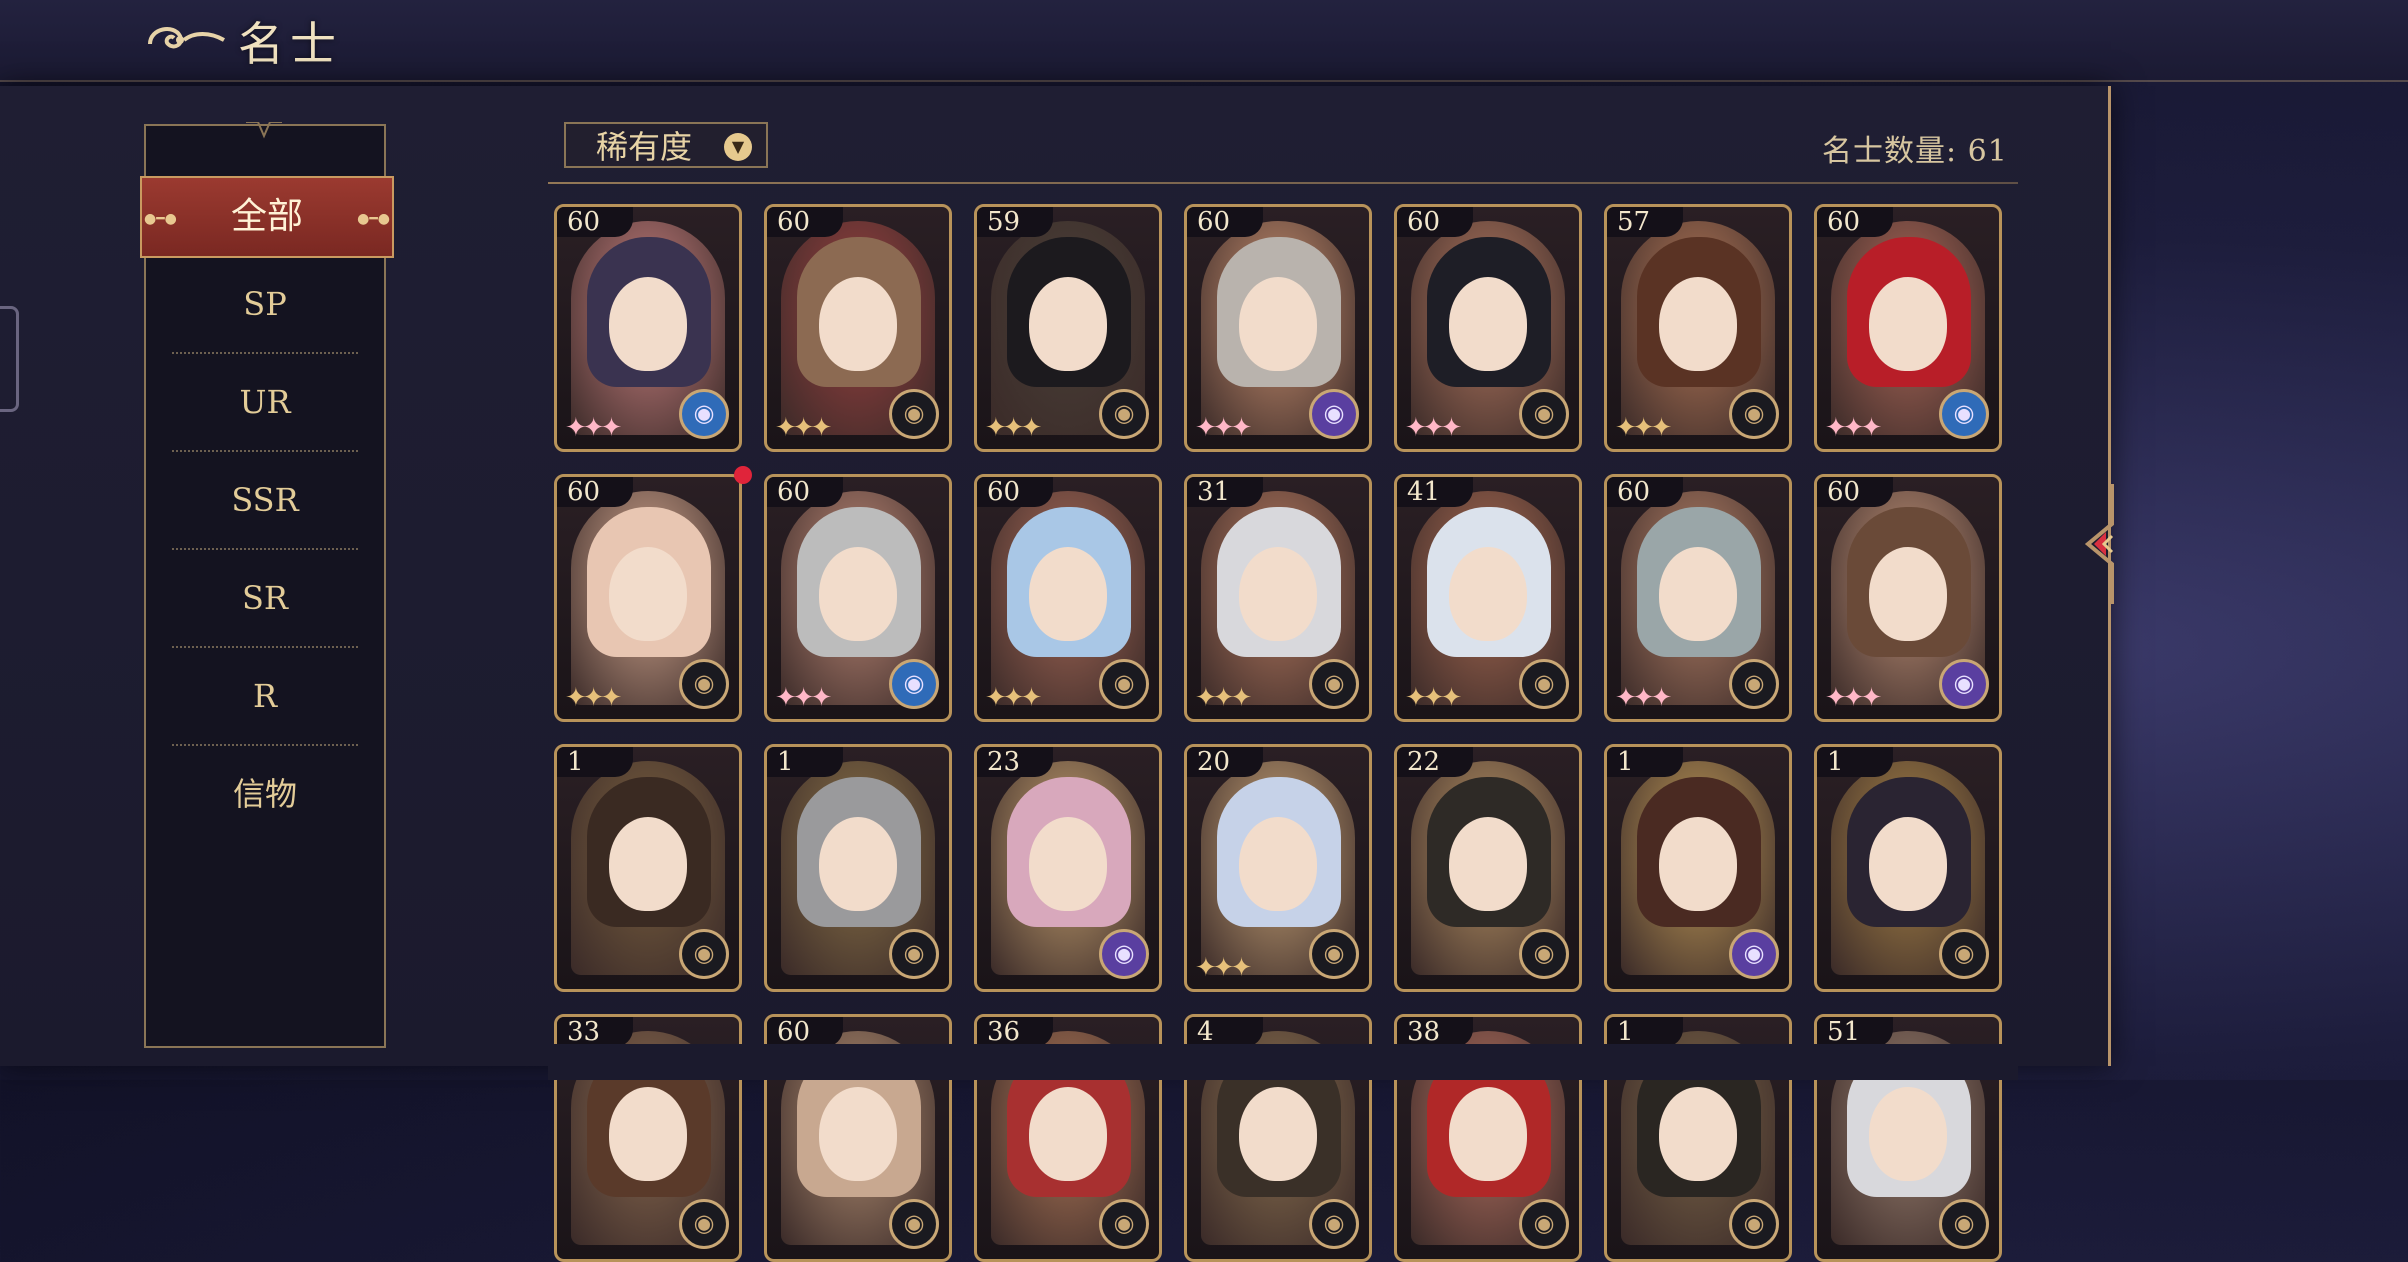 The width and height of the screenshot is (2408, 1262). What do you see at coordinates (1435, 492) in the screenshot?
I see `card-level: 41` at bounding box center [1435, 492].